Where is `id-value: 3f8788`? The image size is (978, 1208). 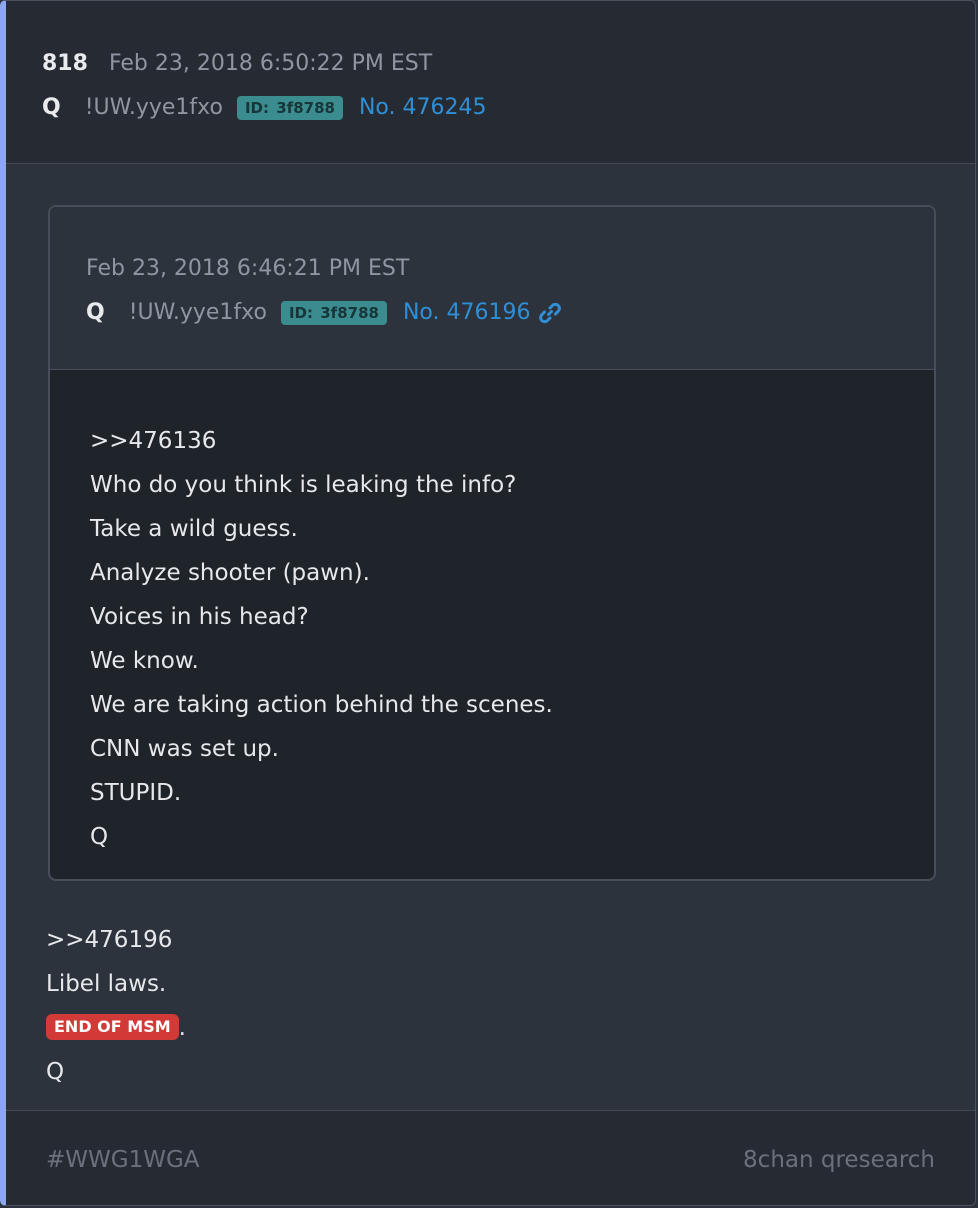 id-value: 3f8788 is located at coordinates (305, 108).